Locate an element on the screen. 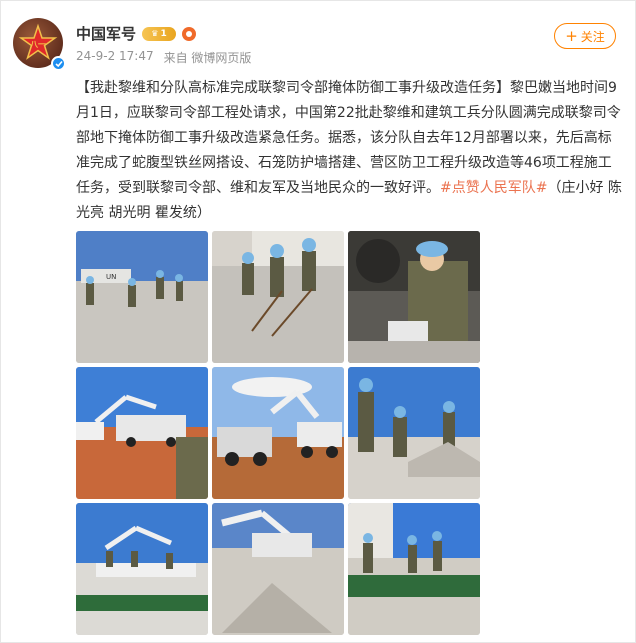 The height and width of the screenshot is (643, 636). vip-level: 1 is located at coordinates (163, 33).